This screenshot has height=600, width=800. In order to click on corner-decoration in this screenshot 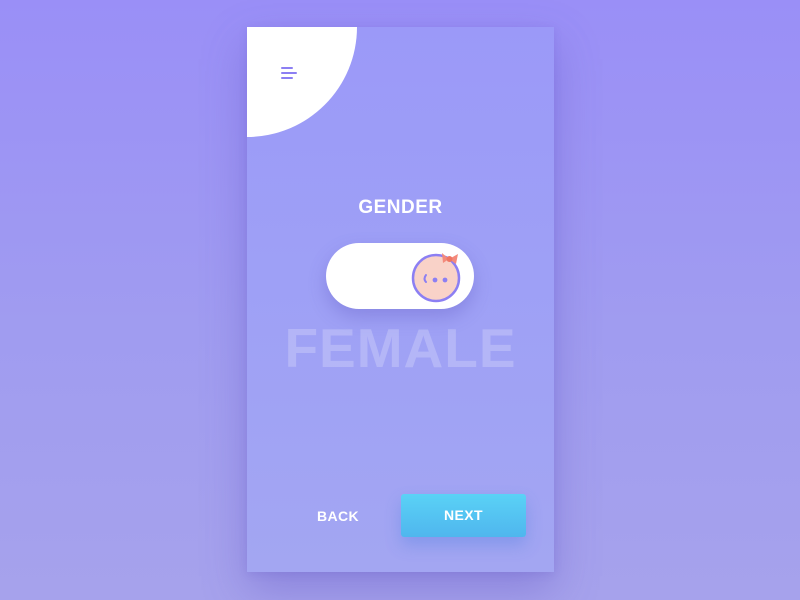, I will do `click(302, 82)`.